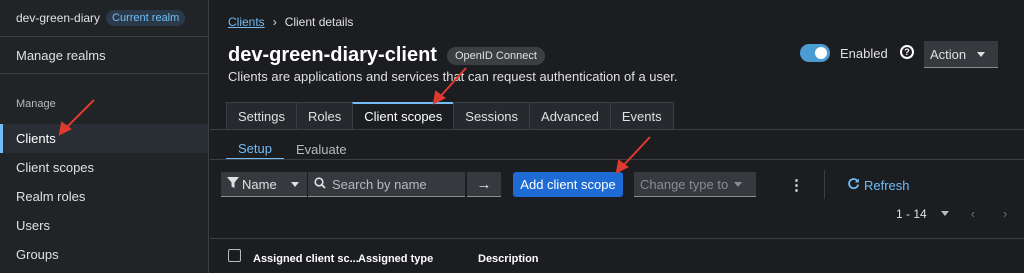  What do you see at coordinates (58, 18) in the screenshot?
I see `realm-name: dev-green-diary` at bounding box center [58, 18].